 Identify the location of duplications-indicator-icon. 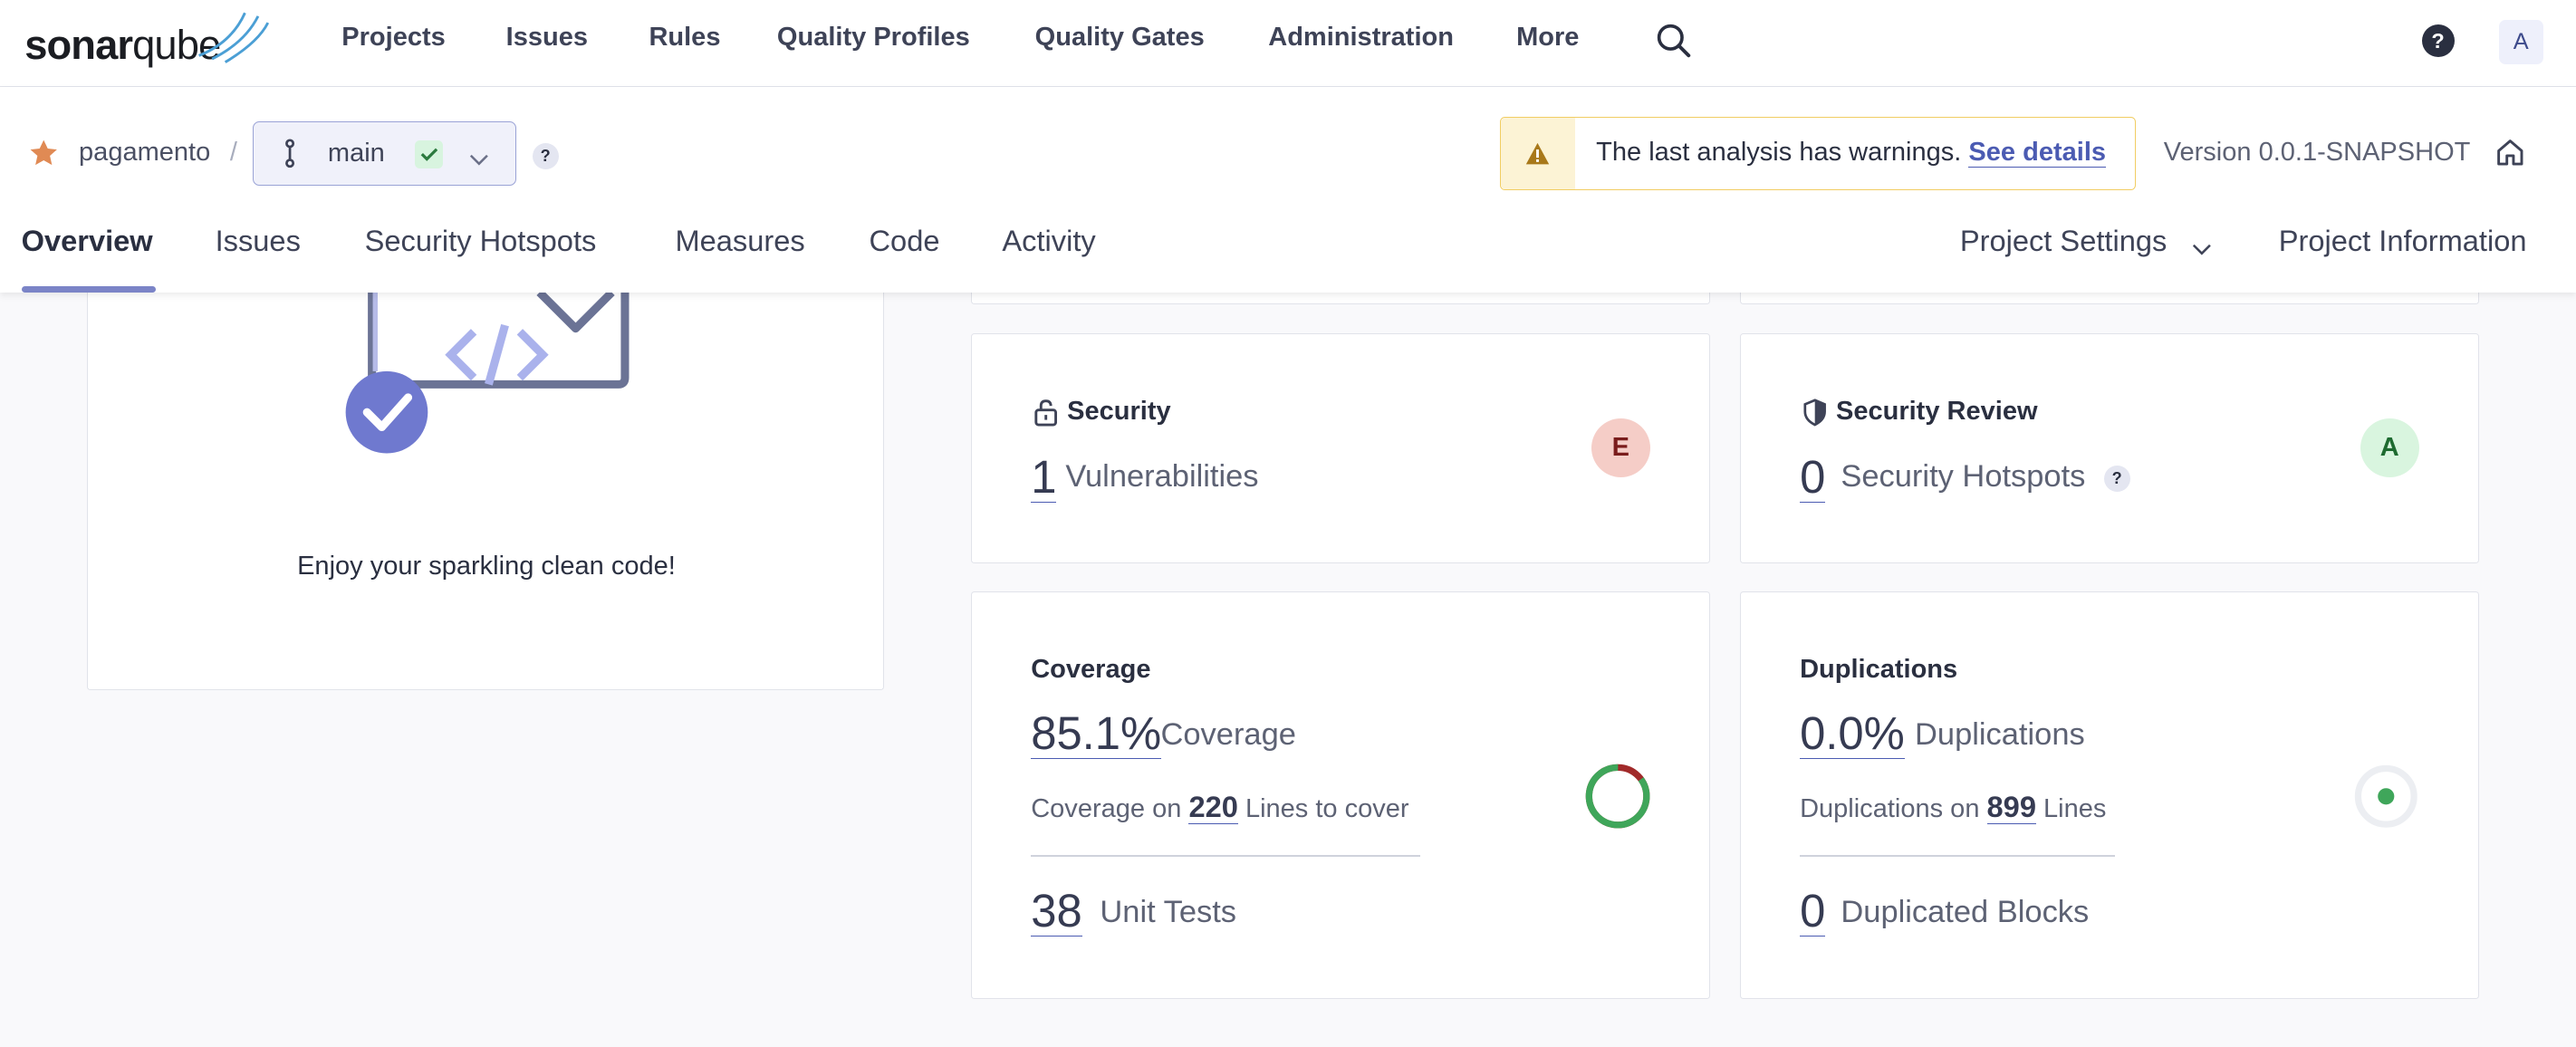
(2386, 796).